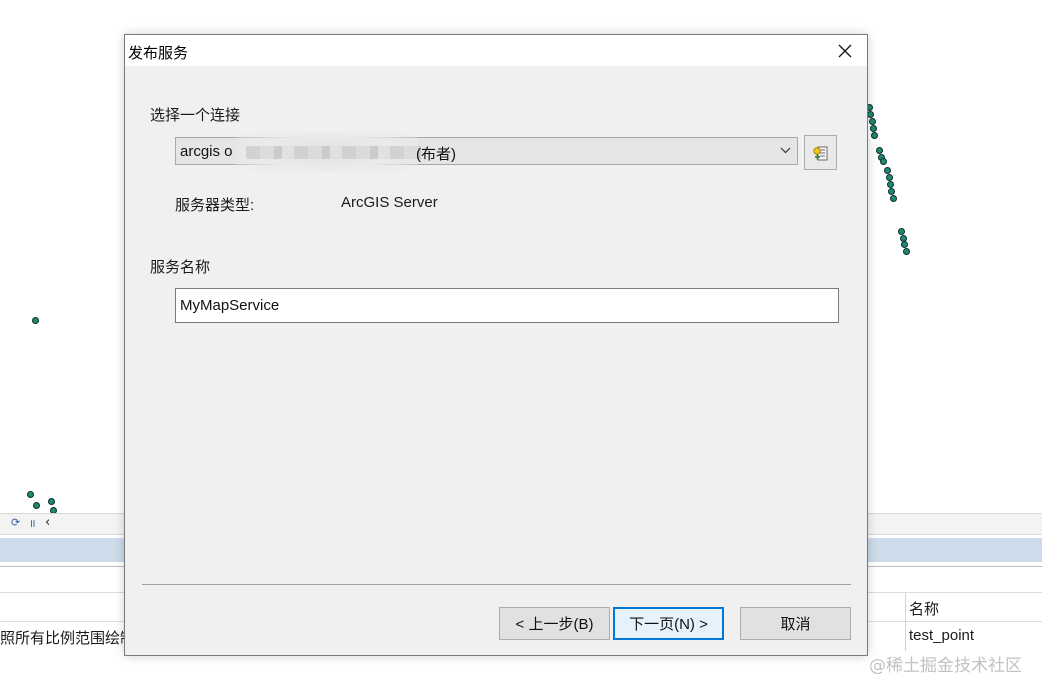 Image resolution: width=1042 pixels, height=691 pixels. I want to click on select-connection-label: 选择一个连接, so click(195, 115).